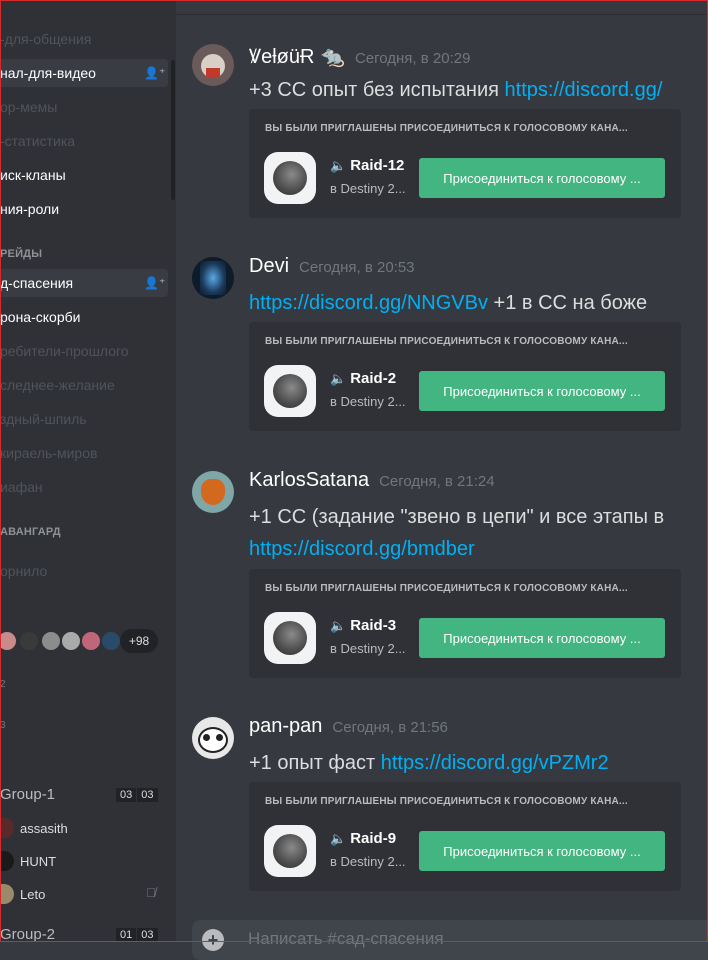 The image size is (708, 960). I want to click on channel-item: иск-кланы, so click(84, 175).